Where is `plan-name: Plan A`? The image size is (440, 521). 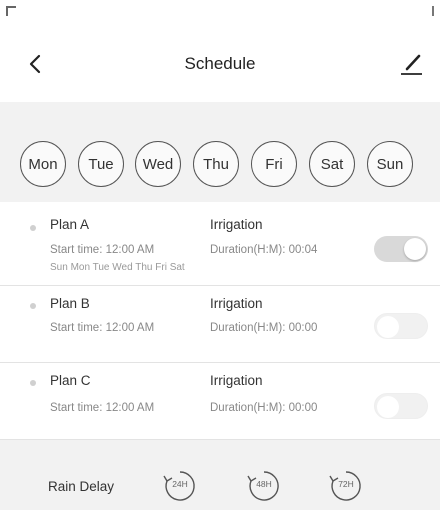
plan-name: Plan A is located at coordinates (70, 224).